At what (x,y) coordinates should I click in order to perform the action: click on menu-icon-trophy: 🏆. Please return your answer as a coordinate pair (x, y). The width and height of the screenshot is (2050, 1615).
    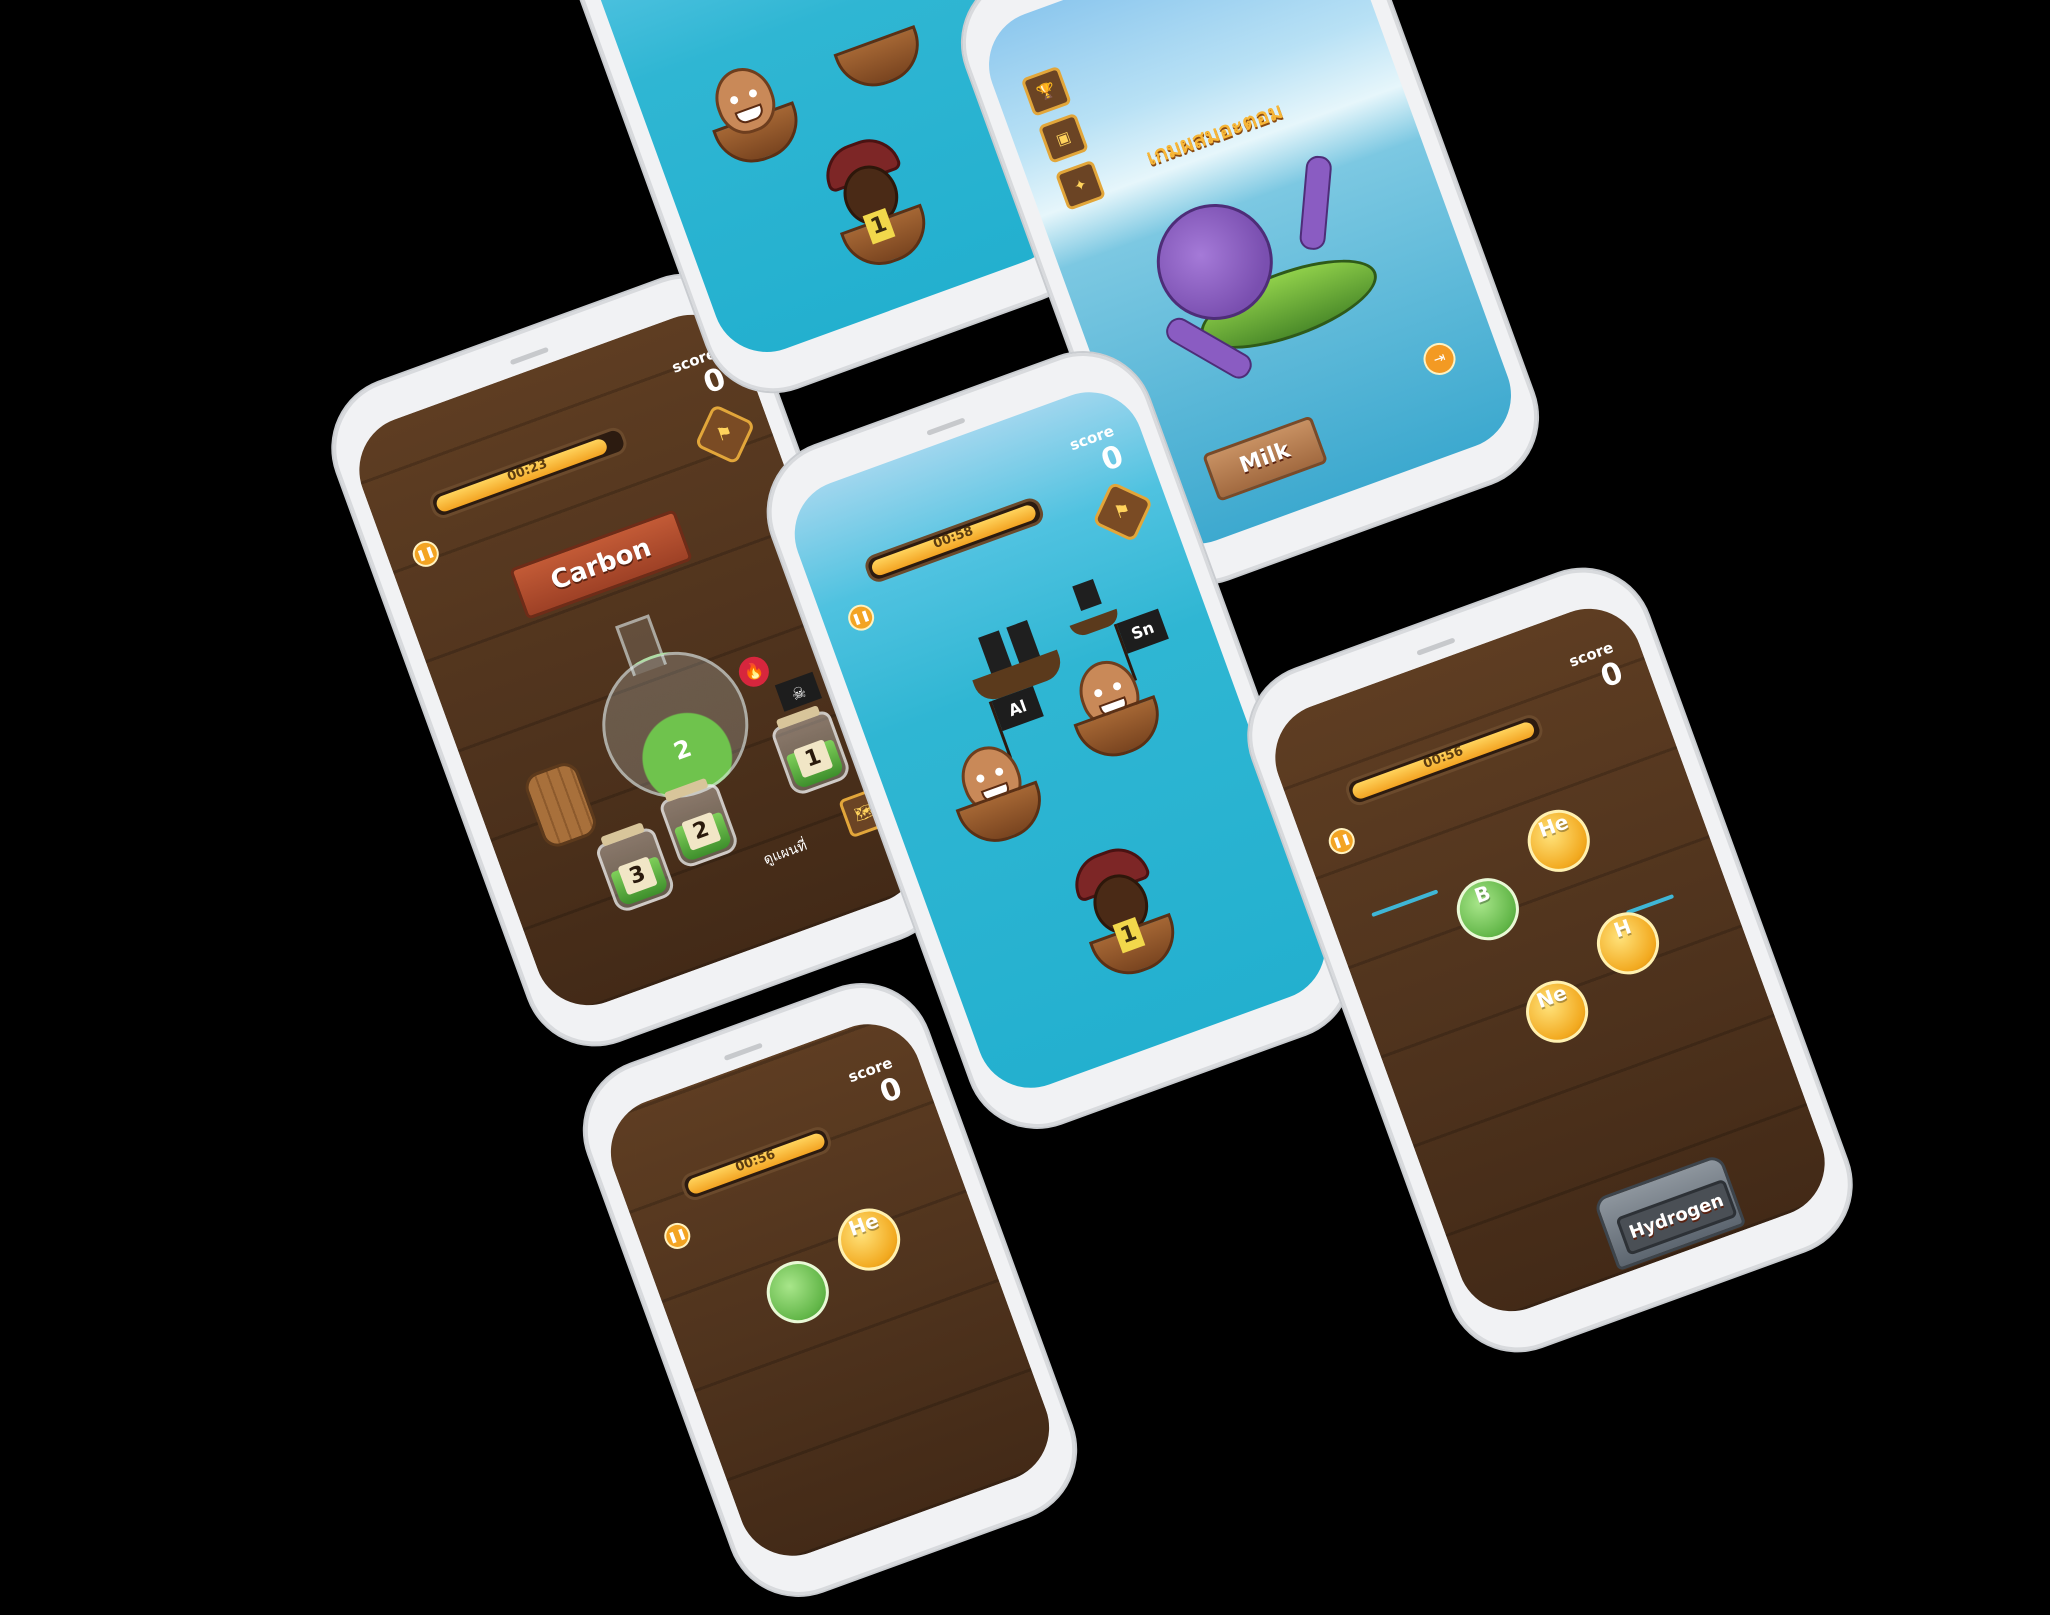
    Looking at the image, I should click on (1046, 91).